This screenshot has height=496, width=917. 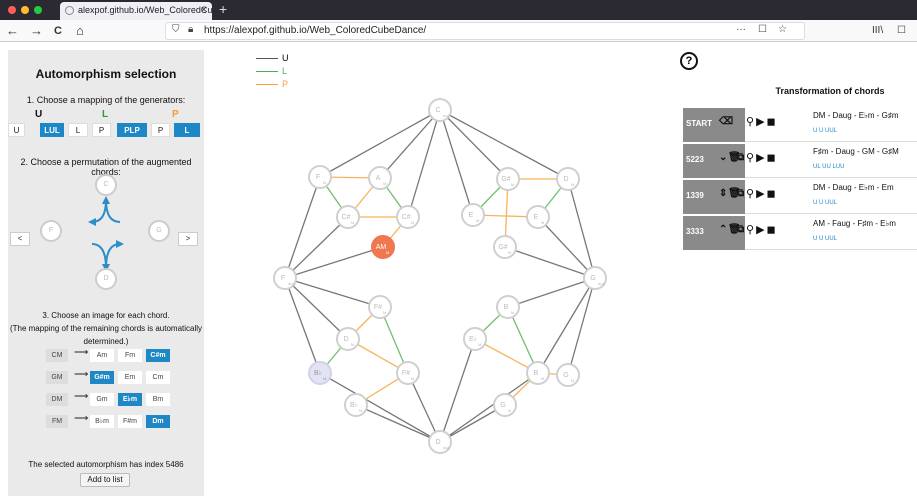 I want to click on chord-option: Bm, so click(x=158, y=399).